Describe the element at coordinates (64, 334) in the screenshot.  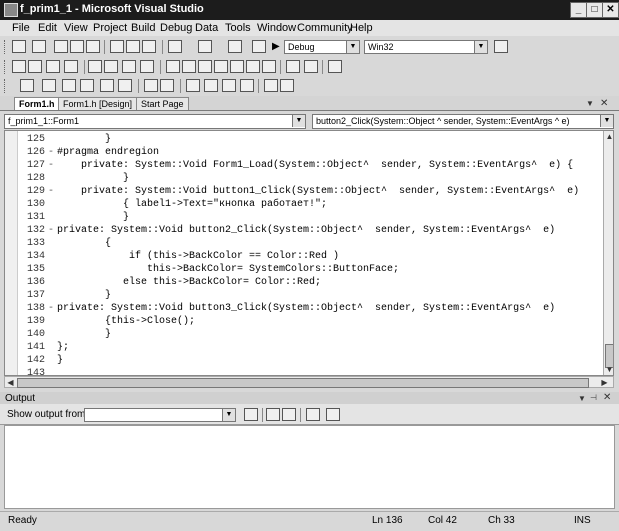
I see `code-line: 140 }` at that location.